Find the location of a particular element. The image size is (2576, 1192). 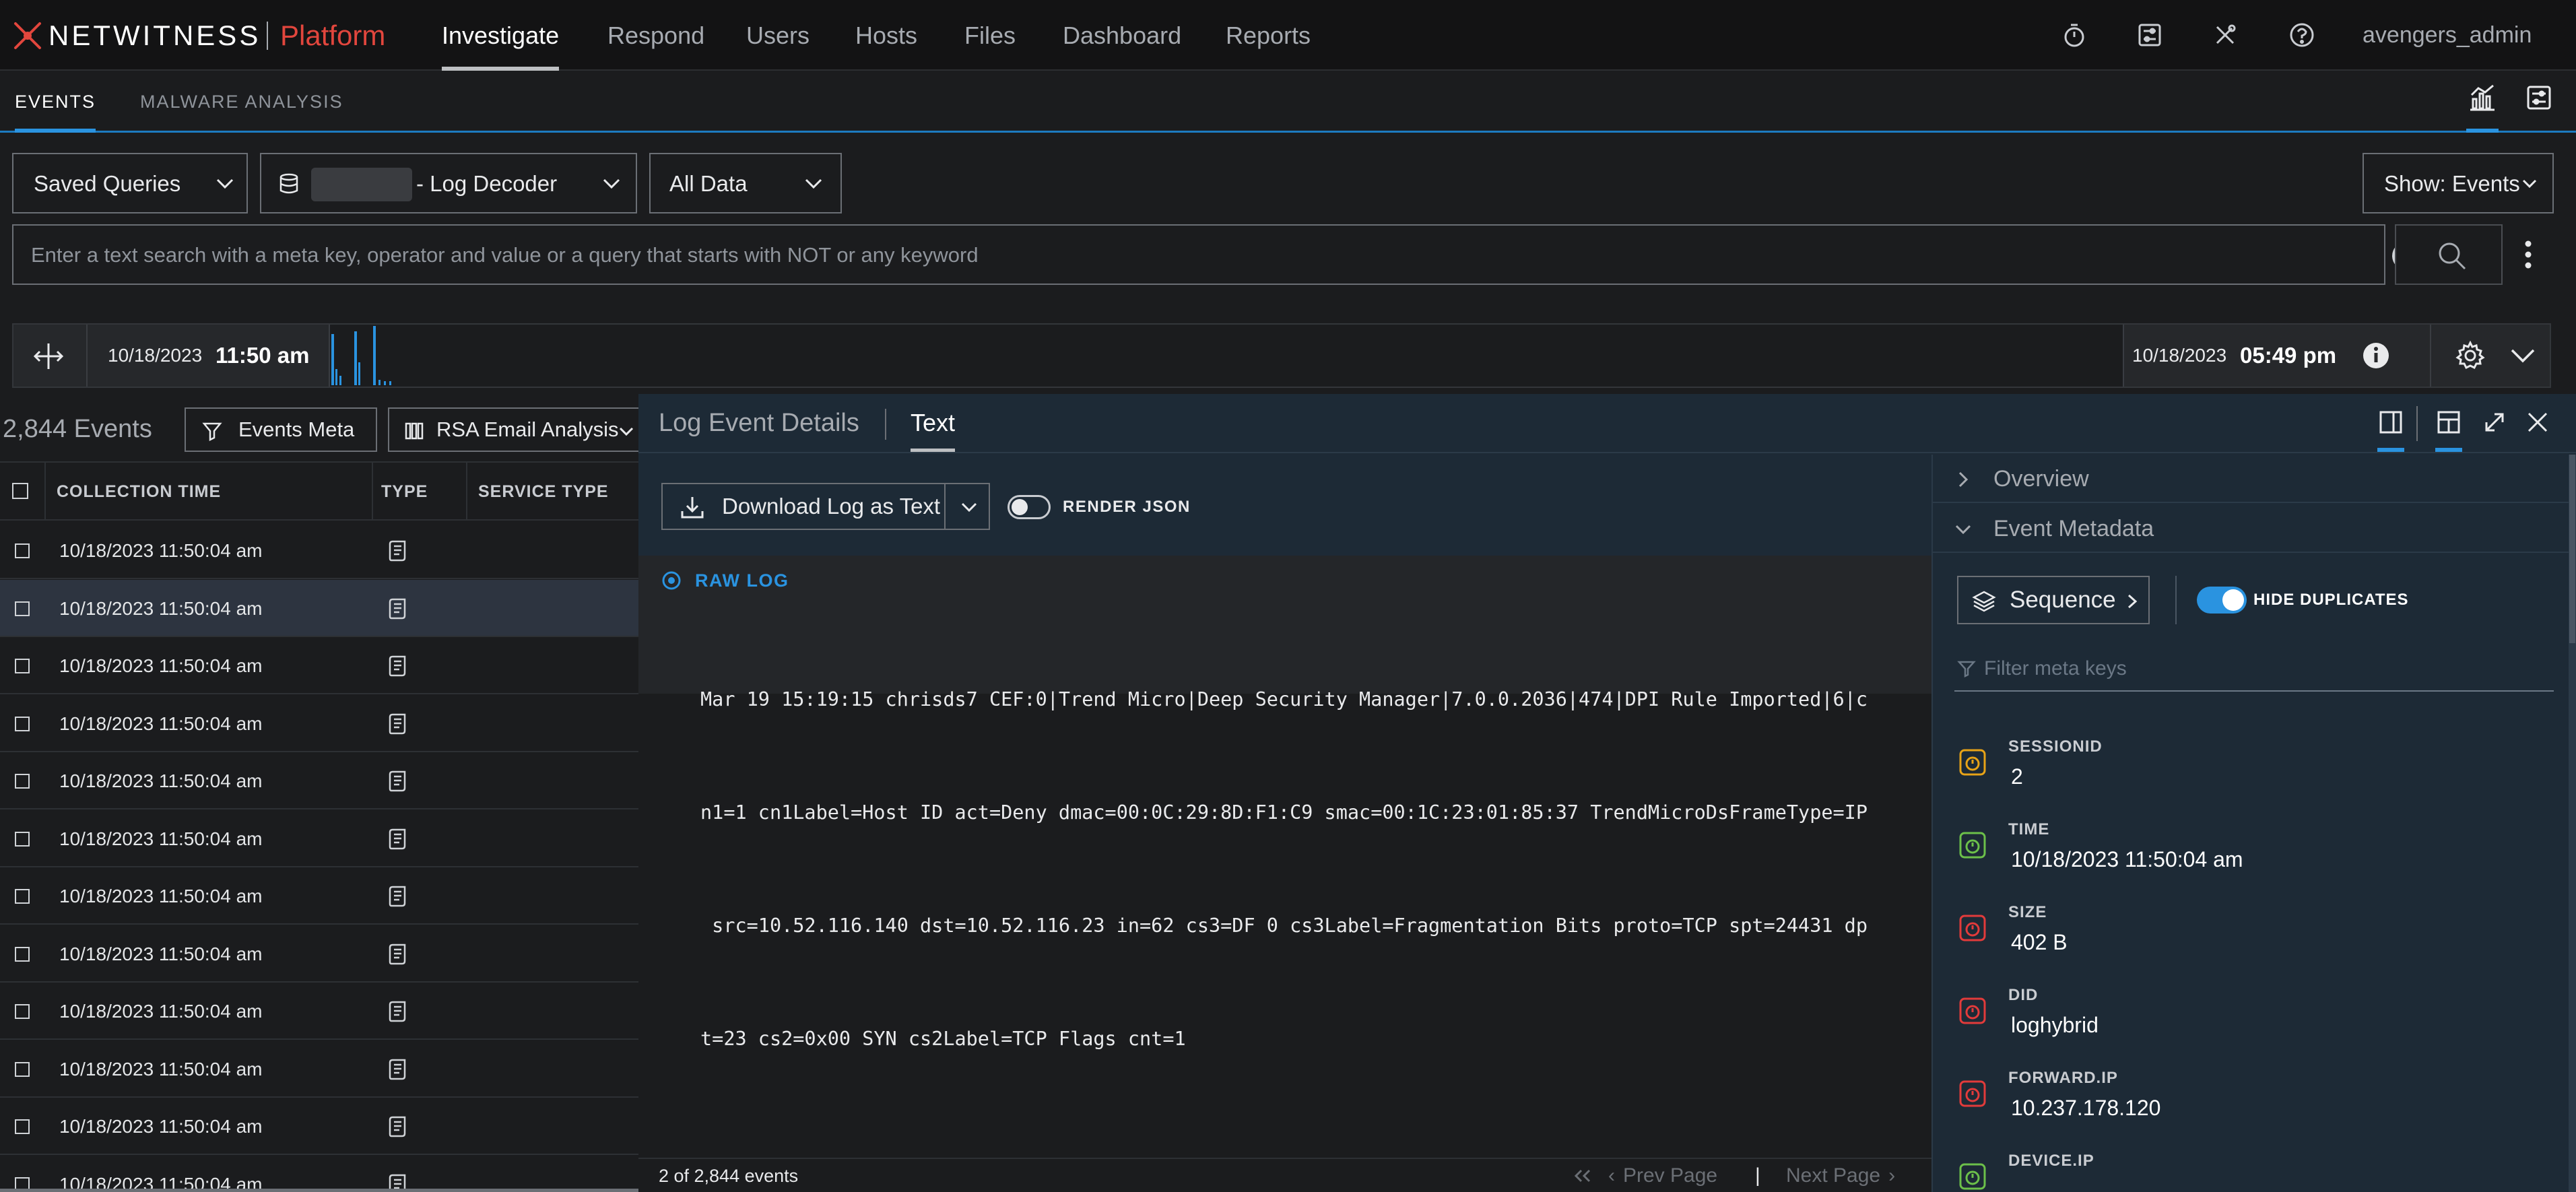

meta-value: loghybrid is located at coordinates (2055, 1025).